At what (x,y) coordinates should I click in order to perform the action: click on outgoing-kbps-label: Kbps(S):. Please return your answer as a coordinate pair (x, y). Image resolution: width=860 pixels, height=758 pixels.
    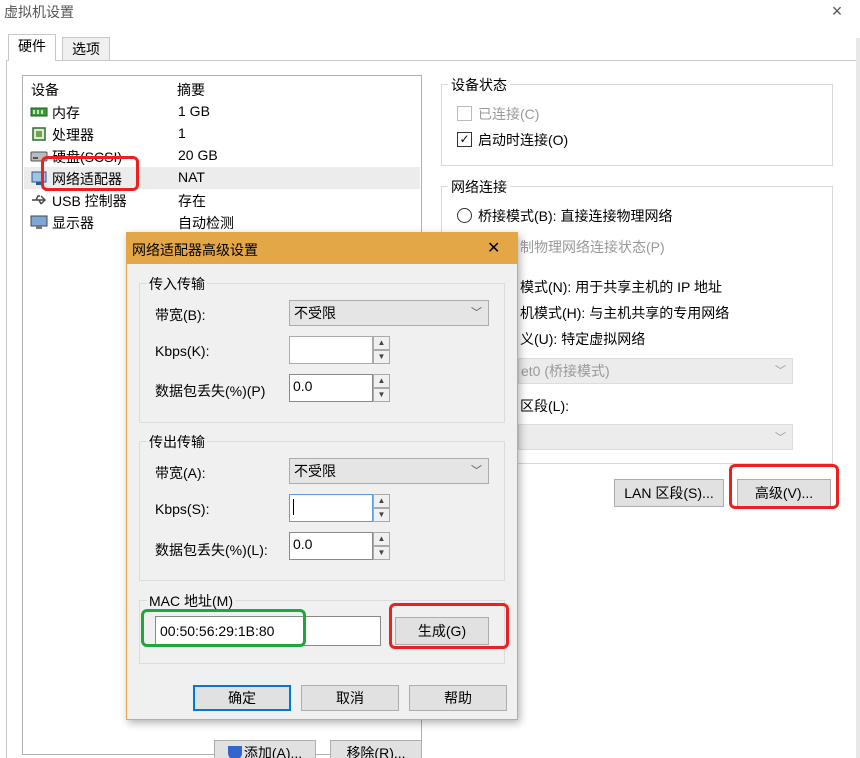
    Looking at the image, I should click on (182, 509).